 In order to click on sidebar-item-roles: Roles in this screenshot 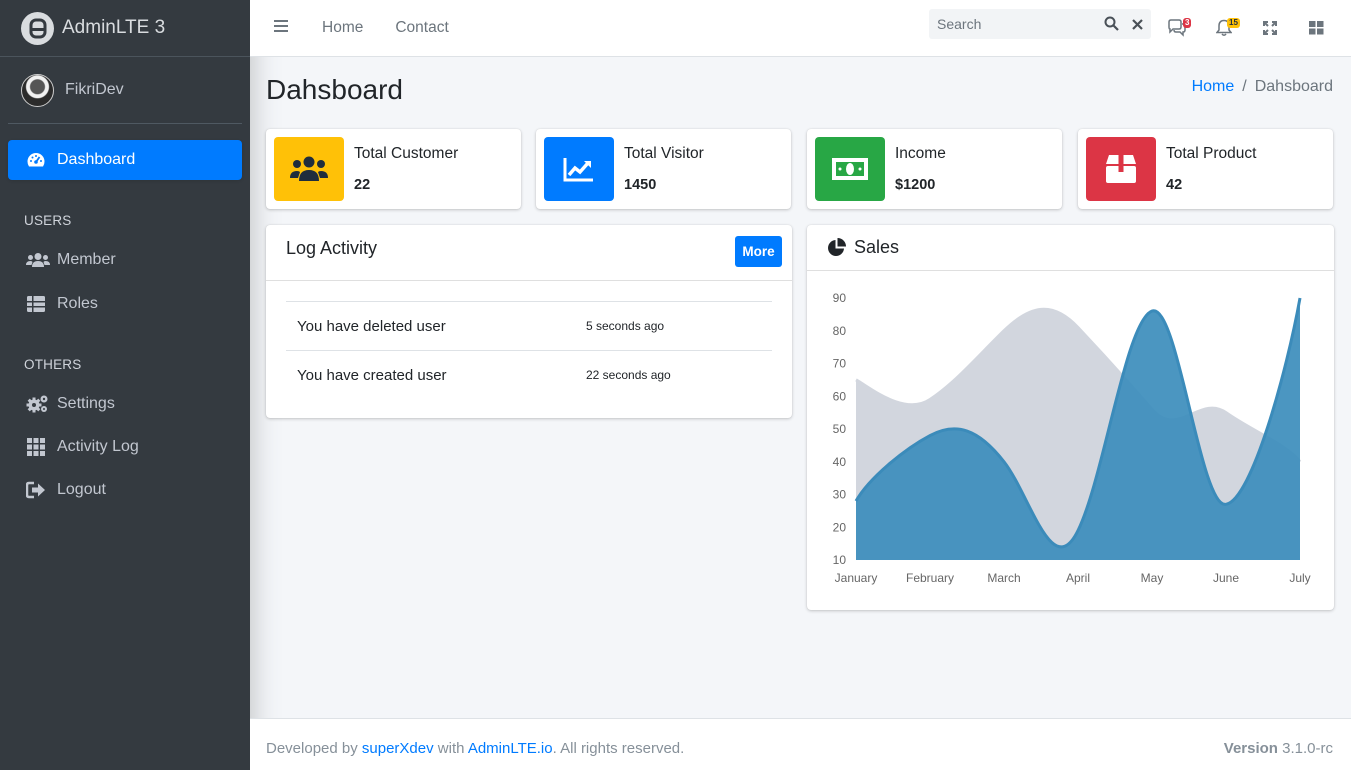, I will do `click(125, 304)`.